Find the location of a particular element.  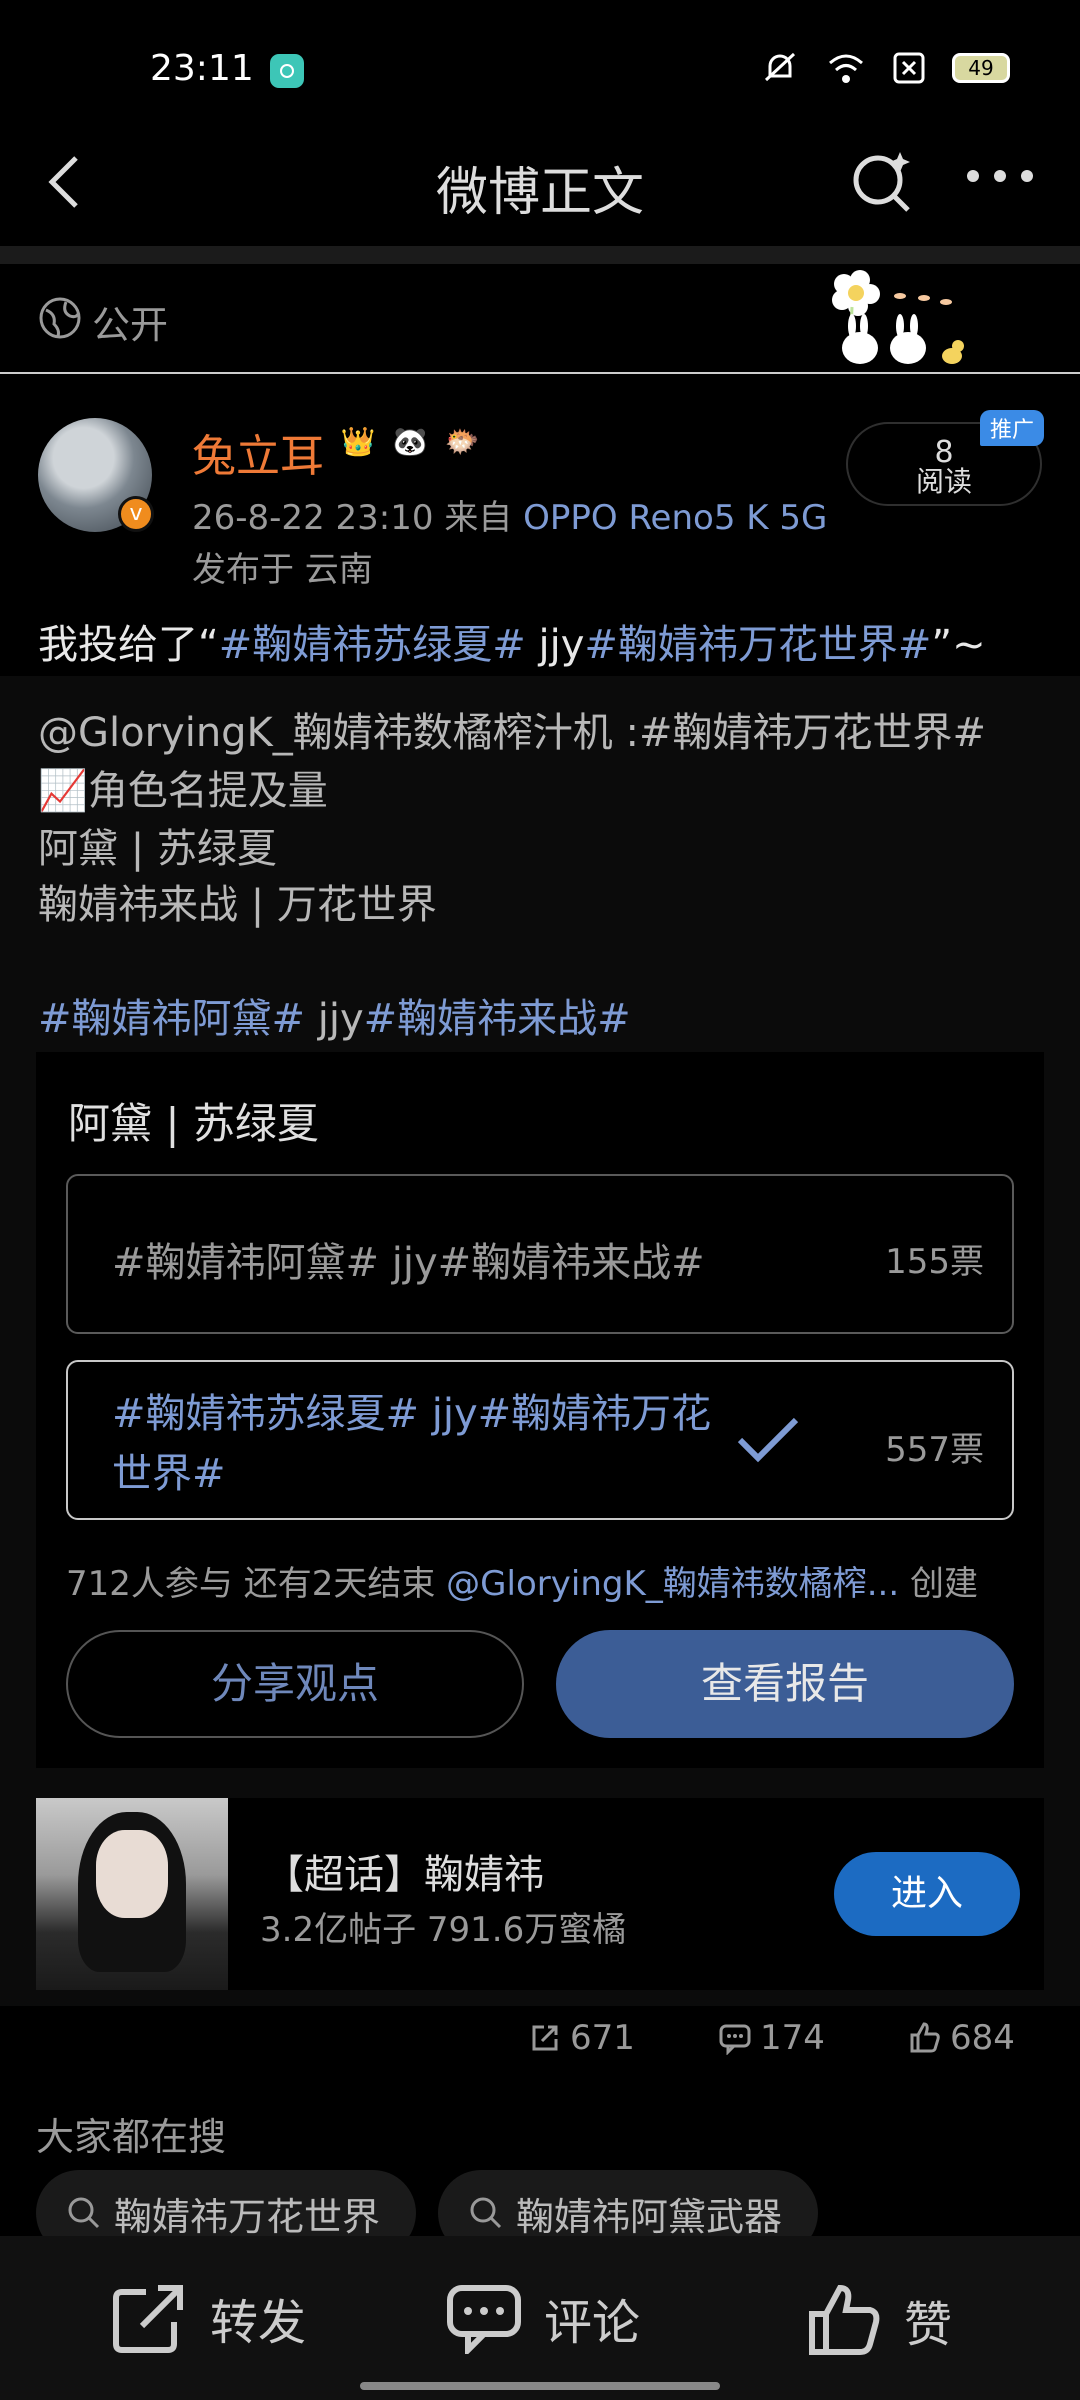

visibility-label: 公开 is located at coordinates (130, 325).